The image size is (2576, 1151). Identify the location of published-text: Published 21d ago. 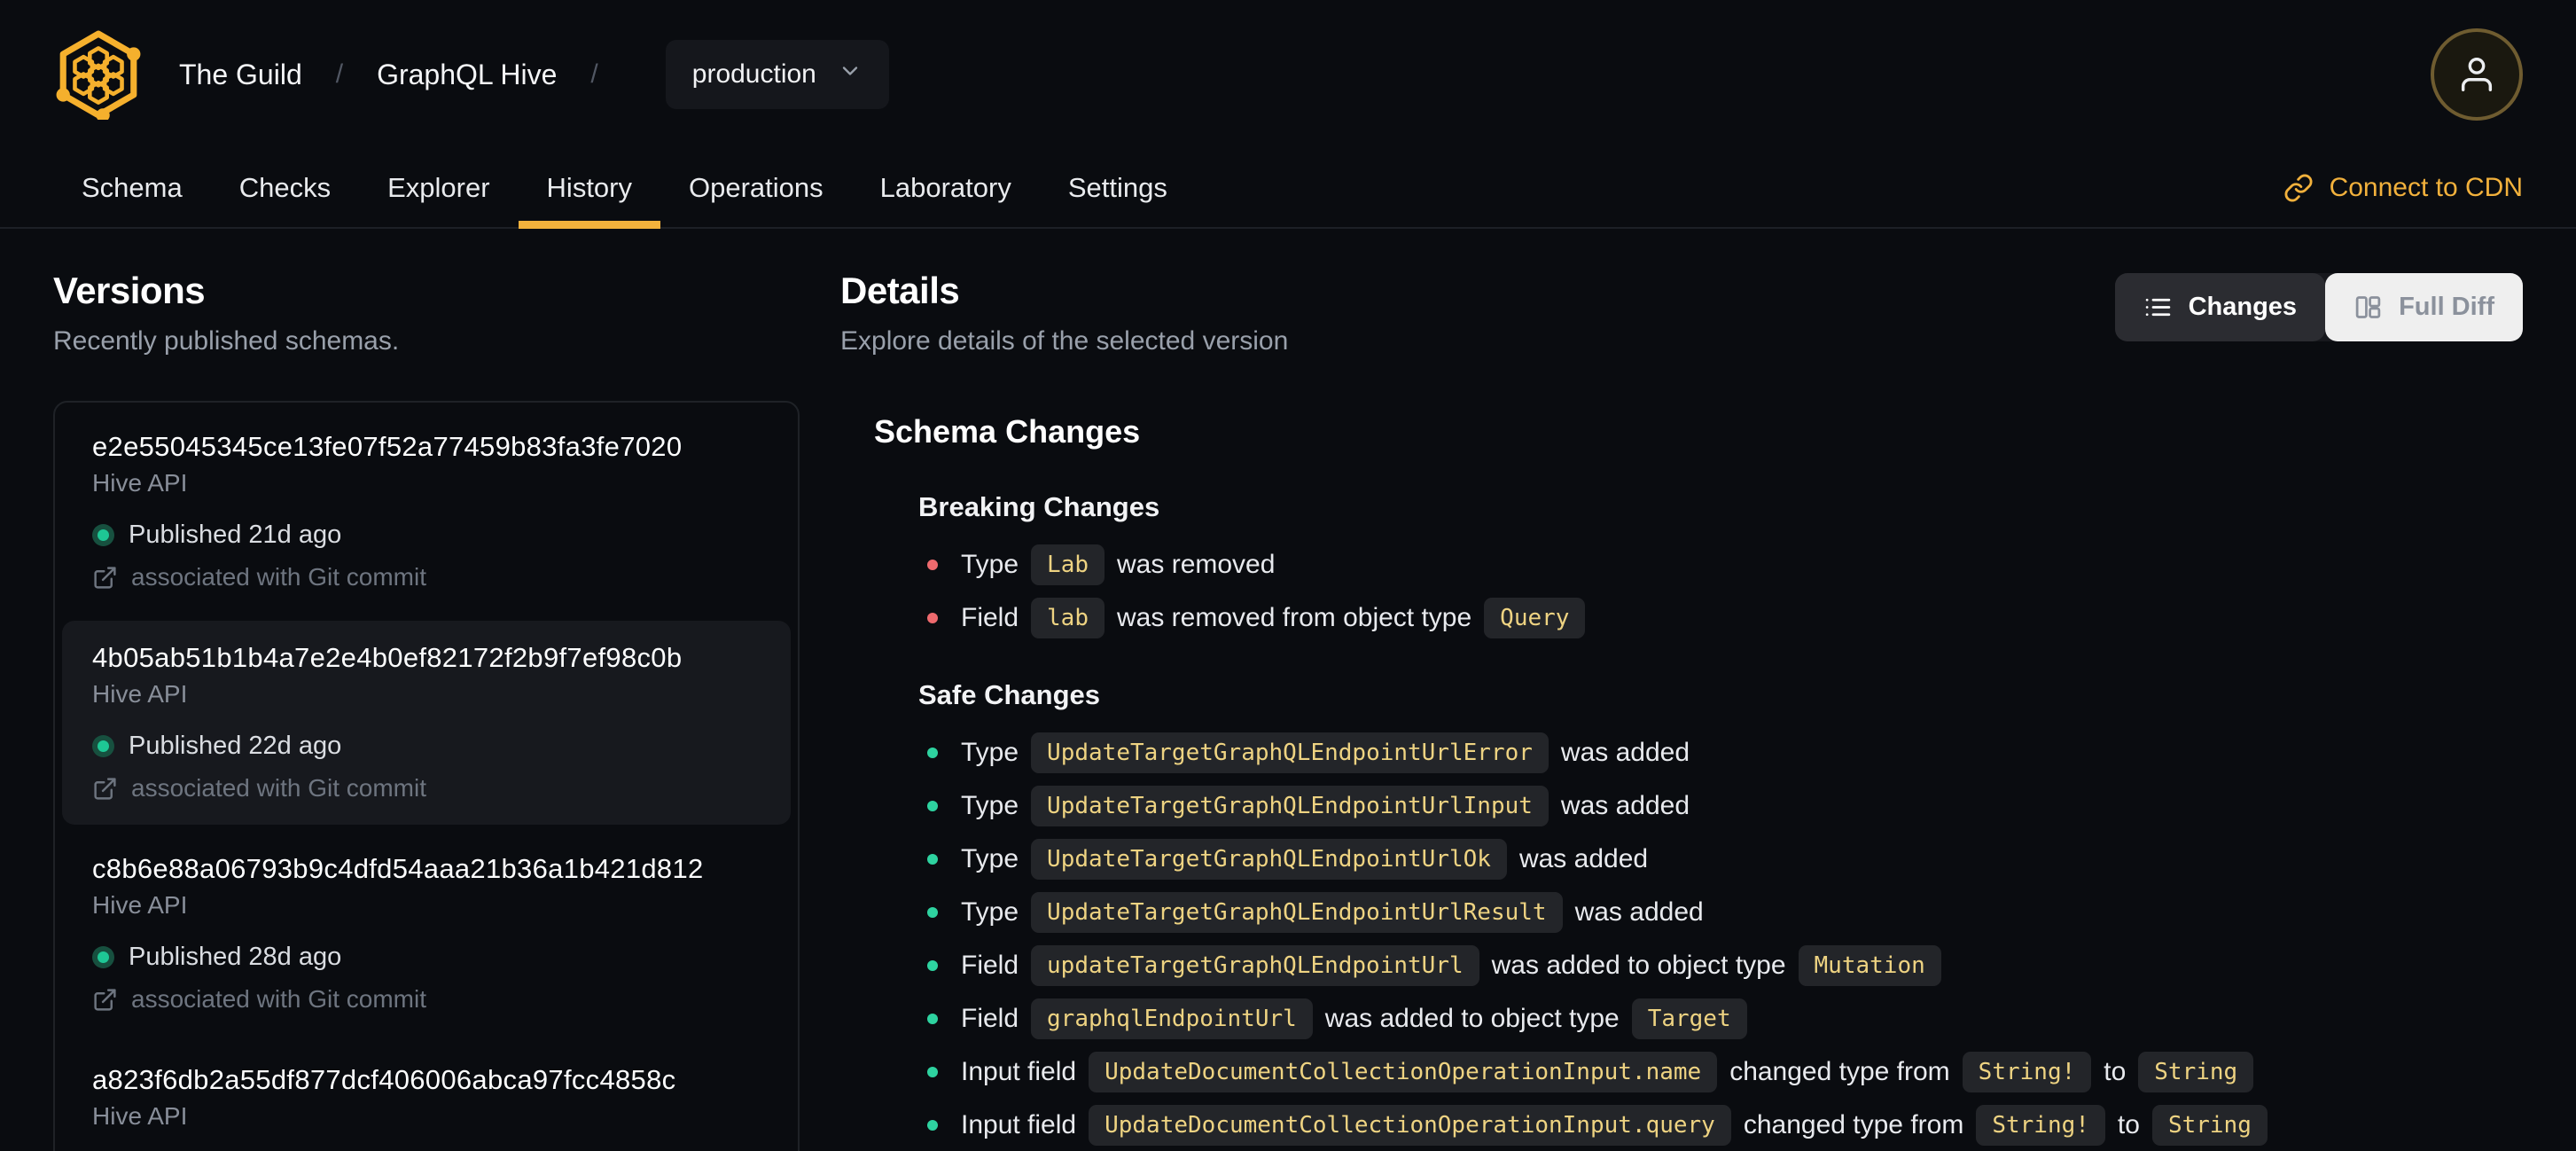
(236, 535).